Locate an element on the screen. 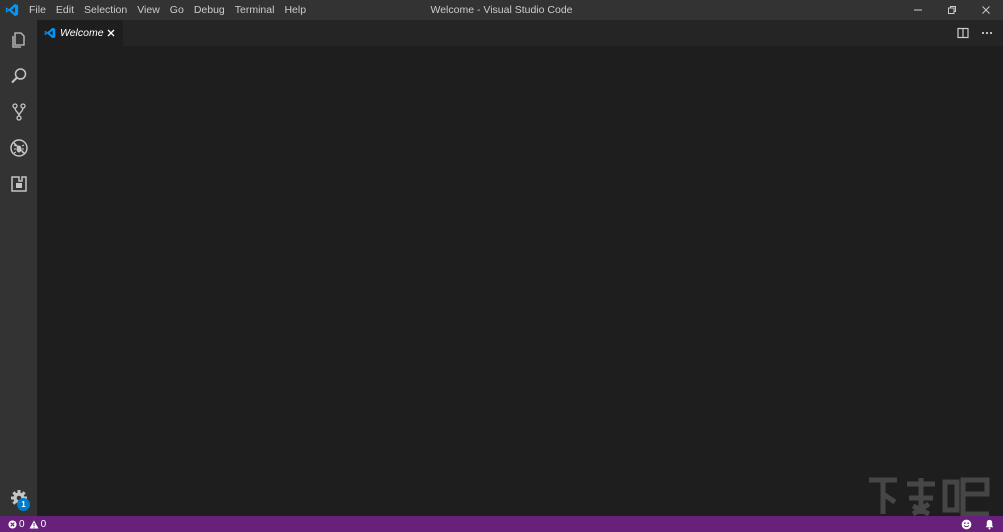 This screenshot has height=532, width=1003. extensions-icon is located at coordinates (18, 184).